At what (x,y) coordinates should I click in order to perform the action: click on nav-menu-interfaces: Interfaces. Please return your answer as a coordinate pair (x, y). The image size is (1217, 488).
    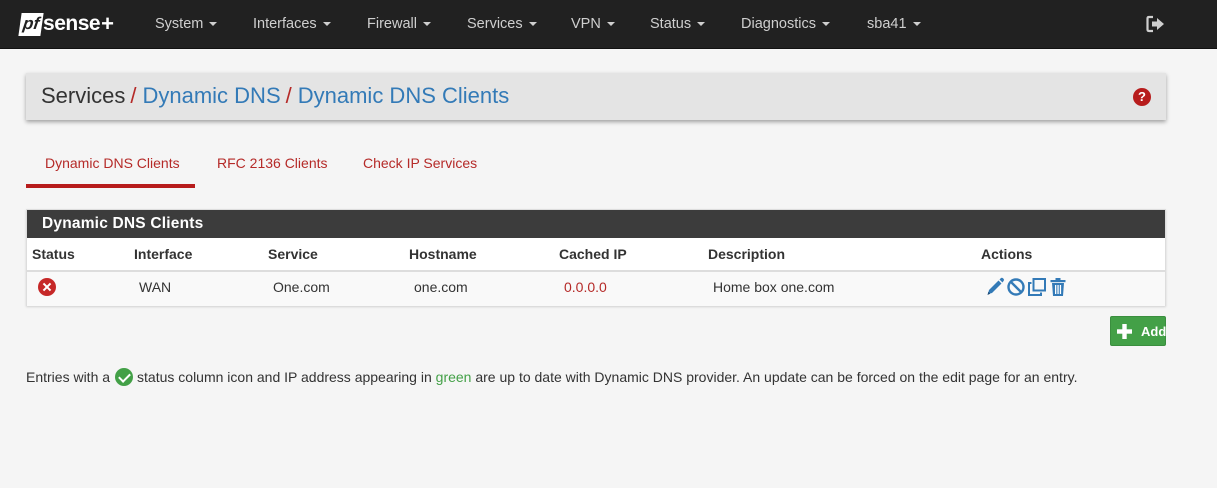
    Looking at the image, I should click on (292, 24).